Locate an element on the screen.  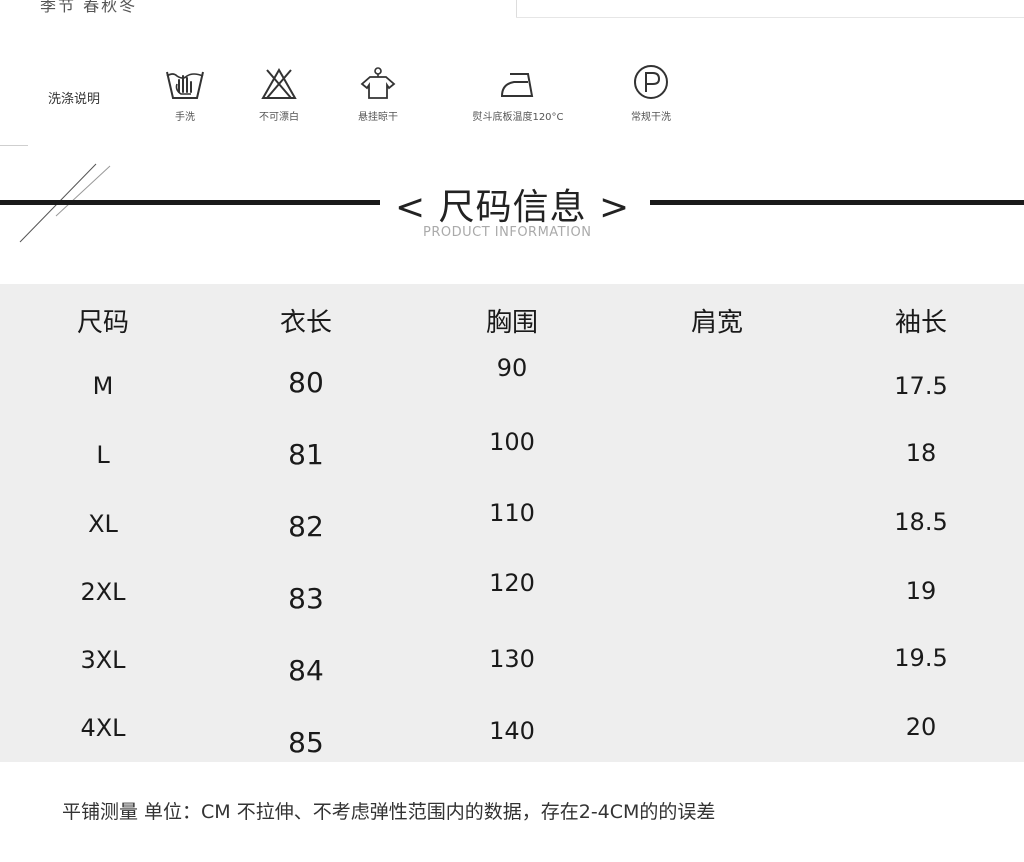
iron-icon is located at coordinates (517, 85).